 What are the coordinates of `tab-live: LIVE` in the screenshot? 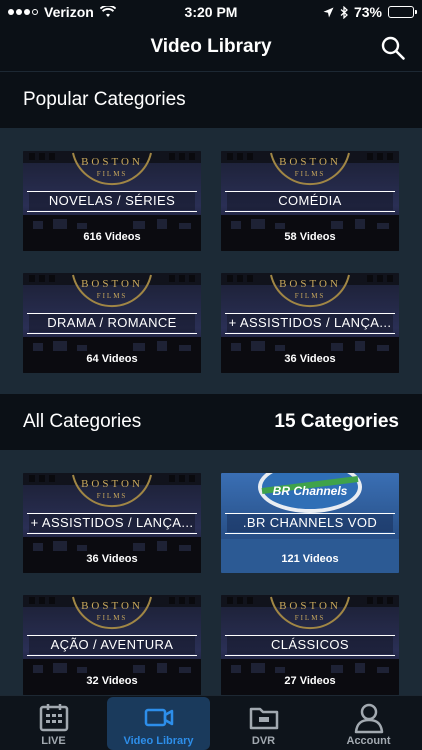 It's located at (53, 723).